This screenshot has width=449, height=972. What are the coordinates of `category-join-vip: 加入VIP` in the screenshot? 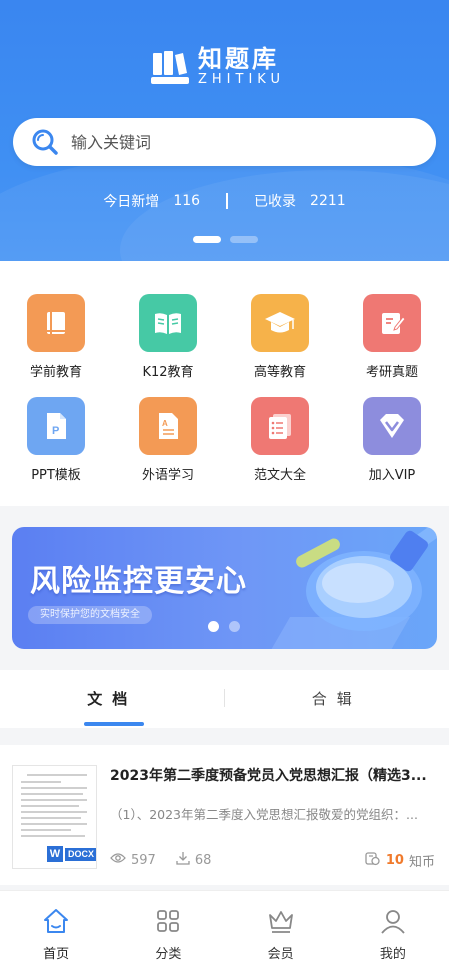 It's located at (392, 440).